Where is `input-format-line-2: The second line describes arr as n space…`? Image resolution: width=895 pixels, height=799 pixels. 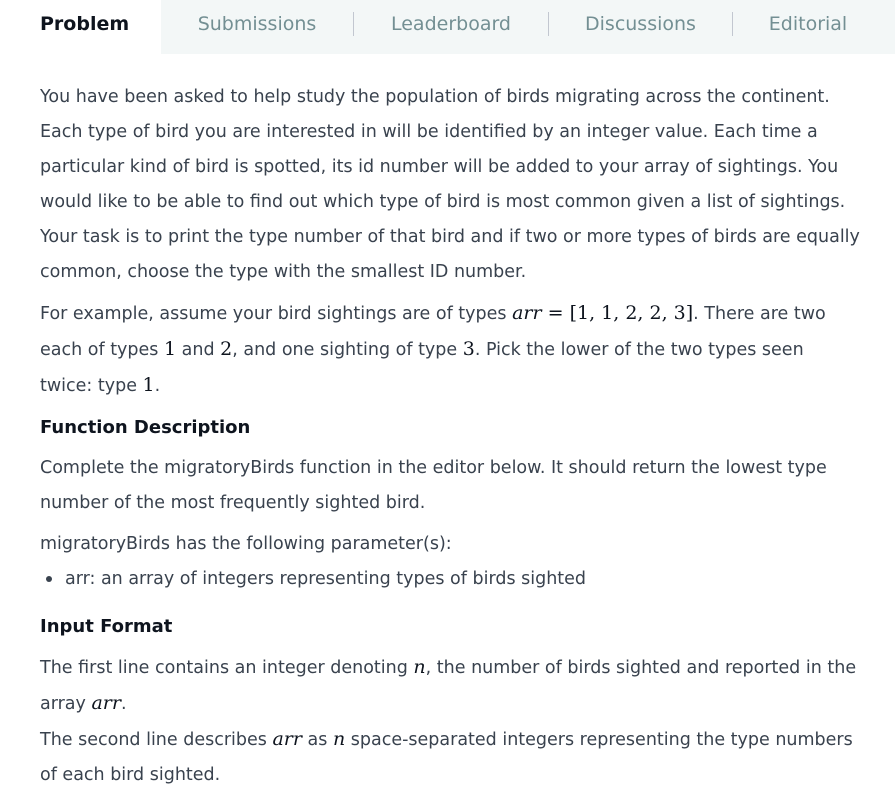
input-format-line-2: The second line describes arr as n space… is located at coordinates (450, 757).